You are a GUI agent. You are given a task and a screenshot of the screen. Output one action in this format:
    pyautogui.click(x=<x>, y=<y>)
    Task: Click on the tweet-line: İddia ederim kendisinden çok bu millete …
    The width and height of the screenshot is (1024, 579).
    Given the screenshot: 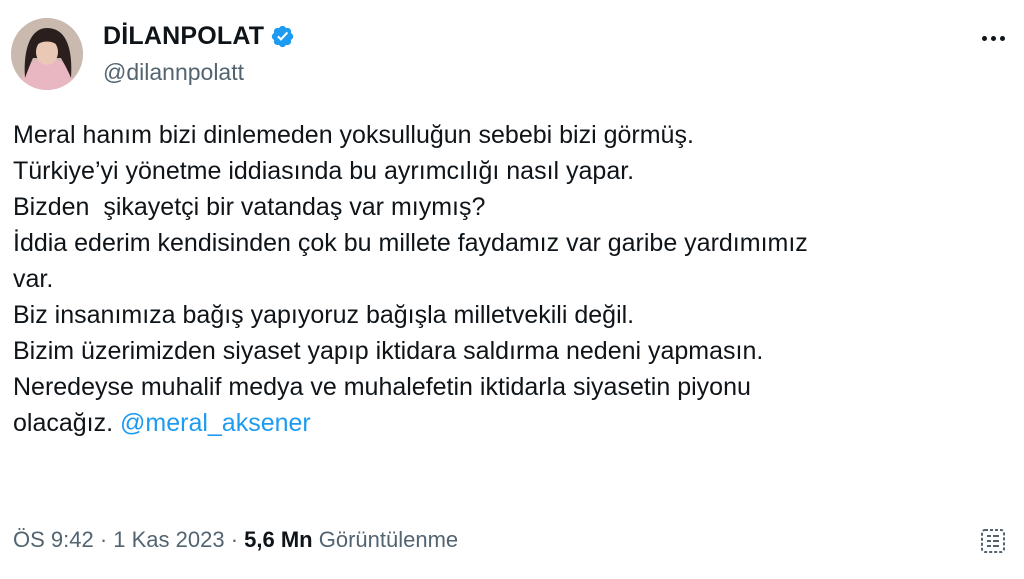 What is the action you would take?
    pyautogui.click(x=410, y=243)
    